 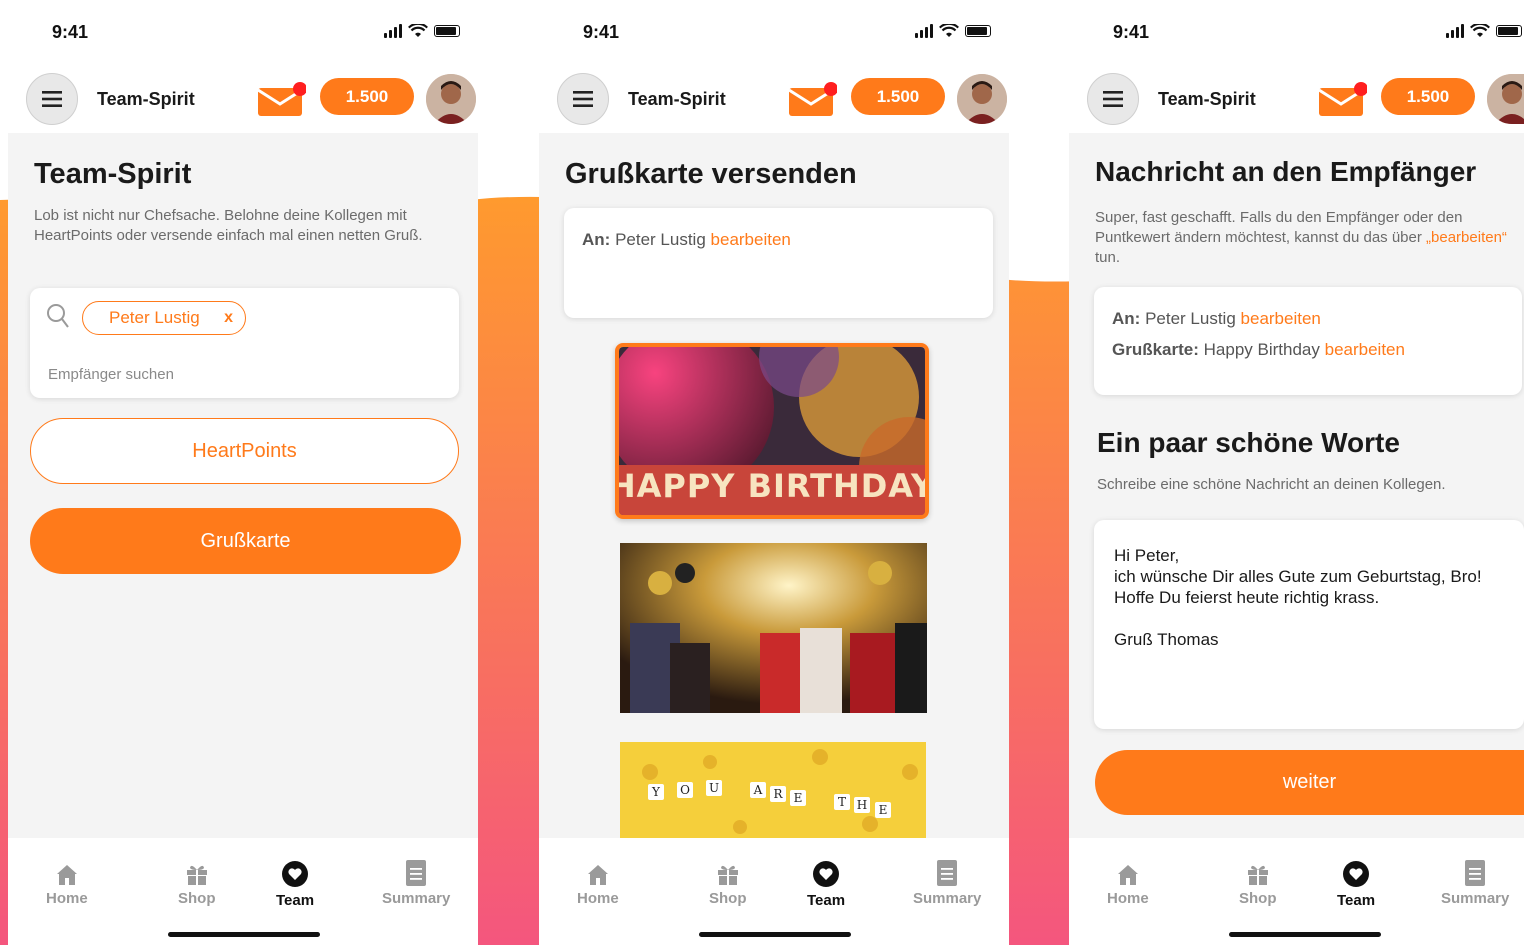 What do you see at coordinates (1309, 782) in the screenshot?
I see `next-button: weiter` at bounding box center [1309, 782].